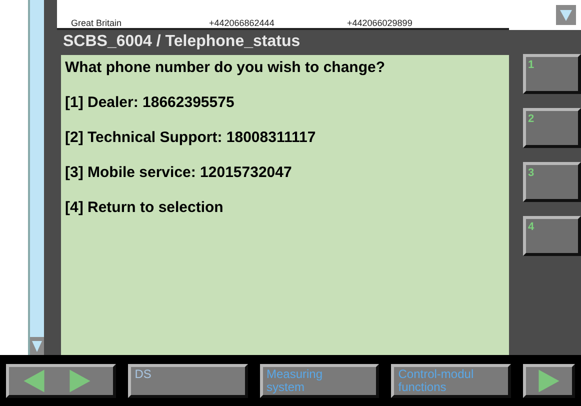 The width and height of the screenshot is (581, 406). Describe the element at coordinates (320, 381) in the screenshot. I see `function-button: Measuring system` at that location.